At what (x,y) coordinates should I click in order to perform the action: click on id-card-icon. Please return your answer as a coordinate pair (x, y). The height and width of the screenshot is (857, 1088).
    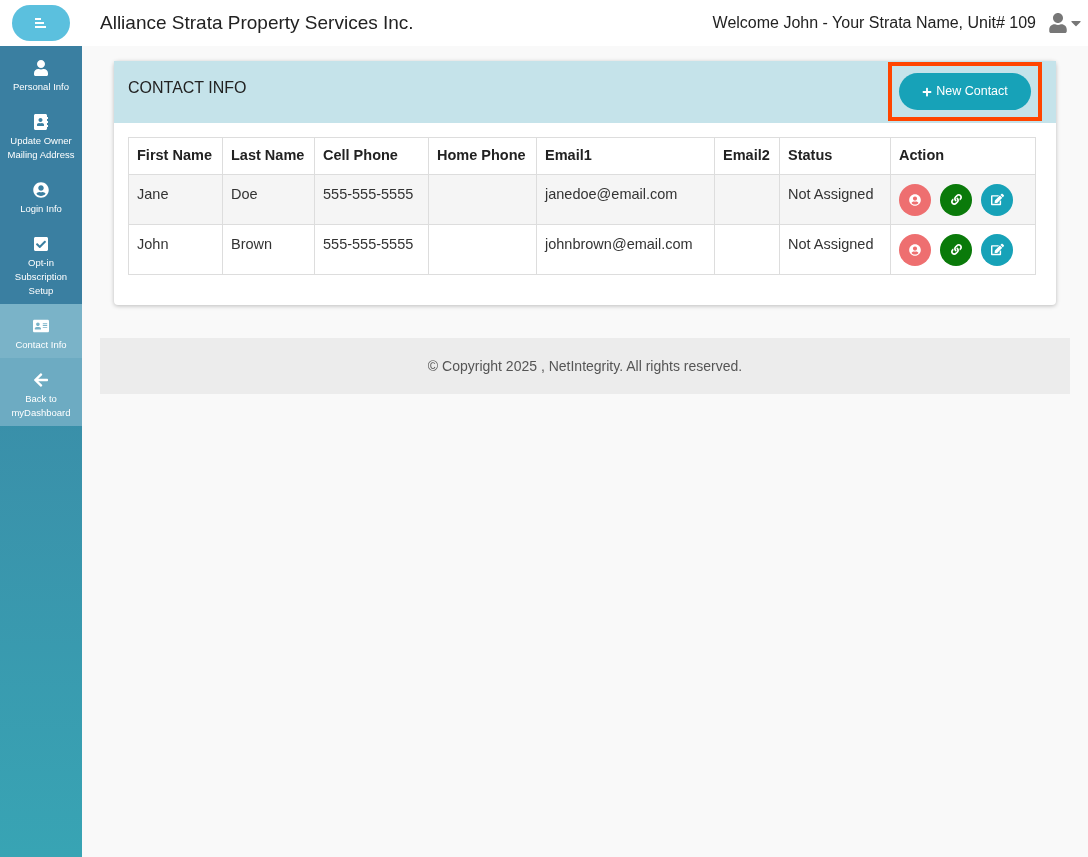
    Looking at the image, I should click on (41, 326).